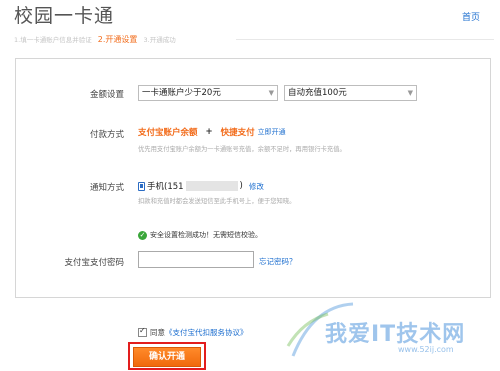 The image size is (500, 371). Describe the element at coordinates (317, 93) in the screenshot. I see `recharge-select-value: 自动充值100元` at that location.